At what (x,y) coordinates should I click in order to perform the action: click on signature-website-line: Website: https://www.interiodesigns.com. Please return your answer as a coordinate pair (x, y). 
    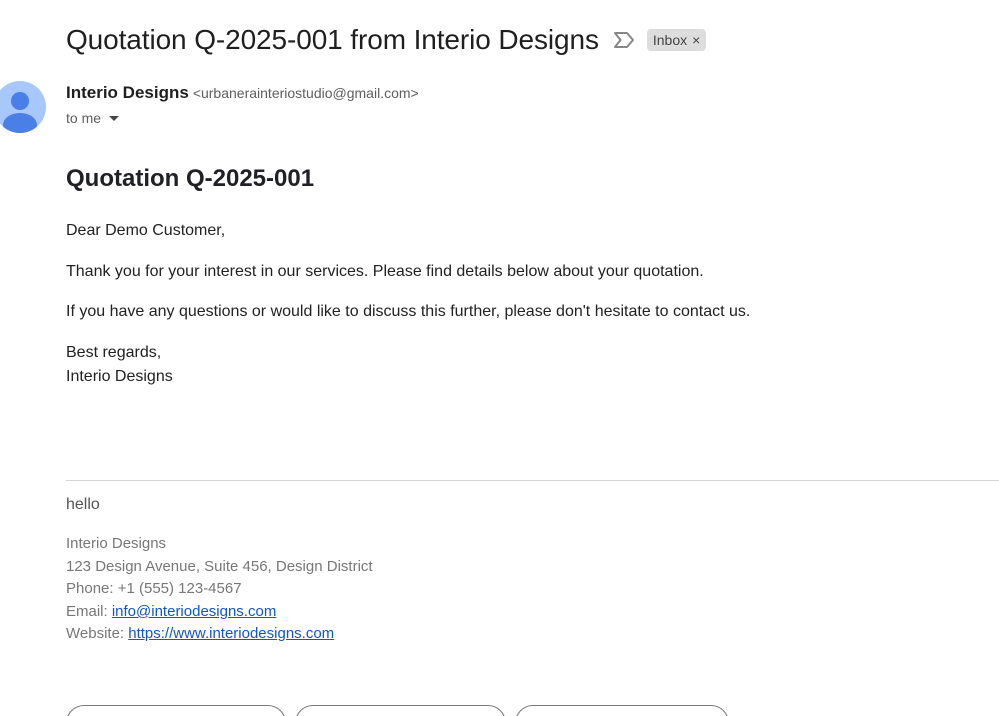
    Looking at the image, I should click on (219, 634).